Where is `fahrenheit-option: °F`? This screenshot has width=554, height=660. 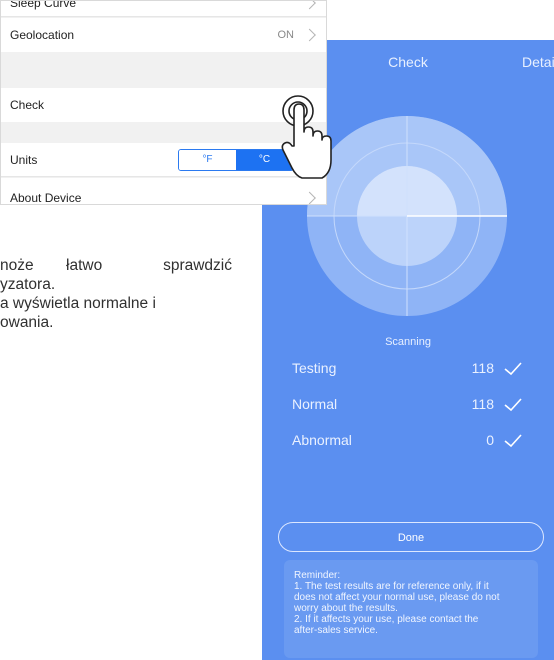 fahrenheit-option: °F is located at coordinates (207, 160).